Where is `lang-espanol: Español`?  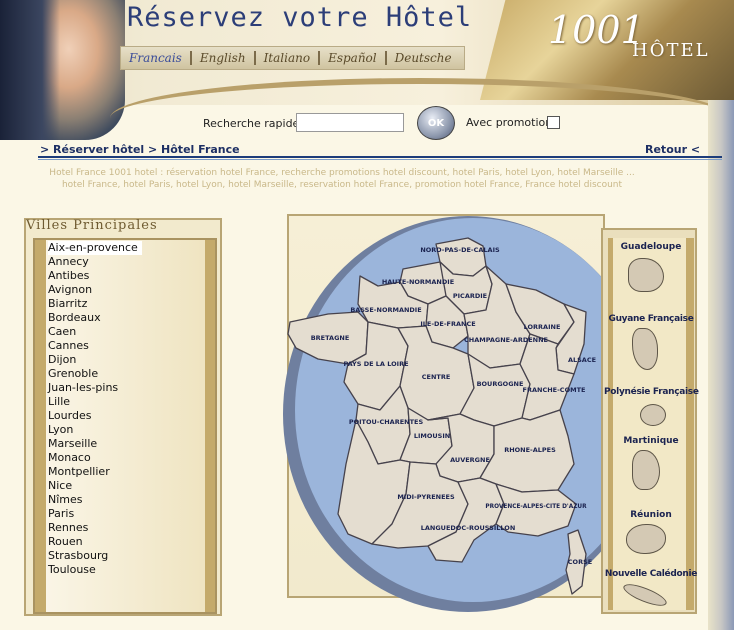 lang-espanol: Español is located at coordinates (353, 58).